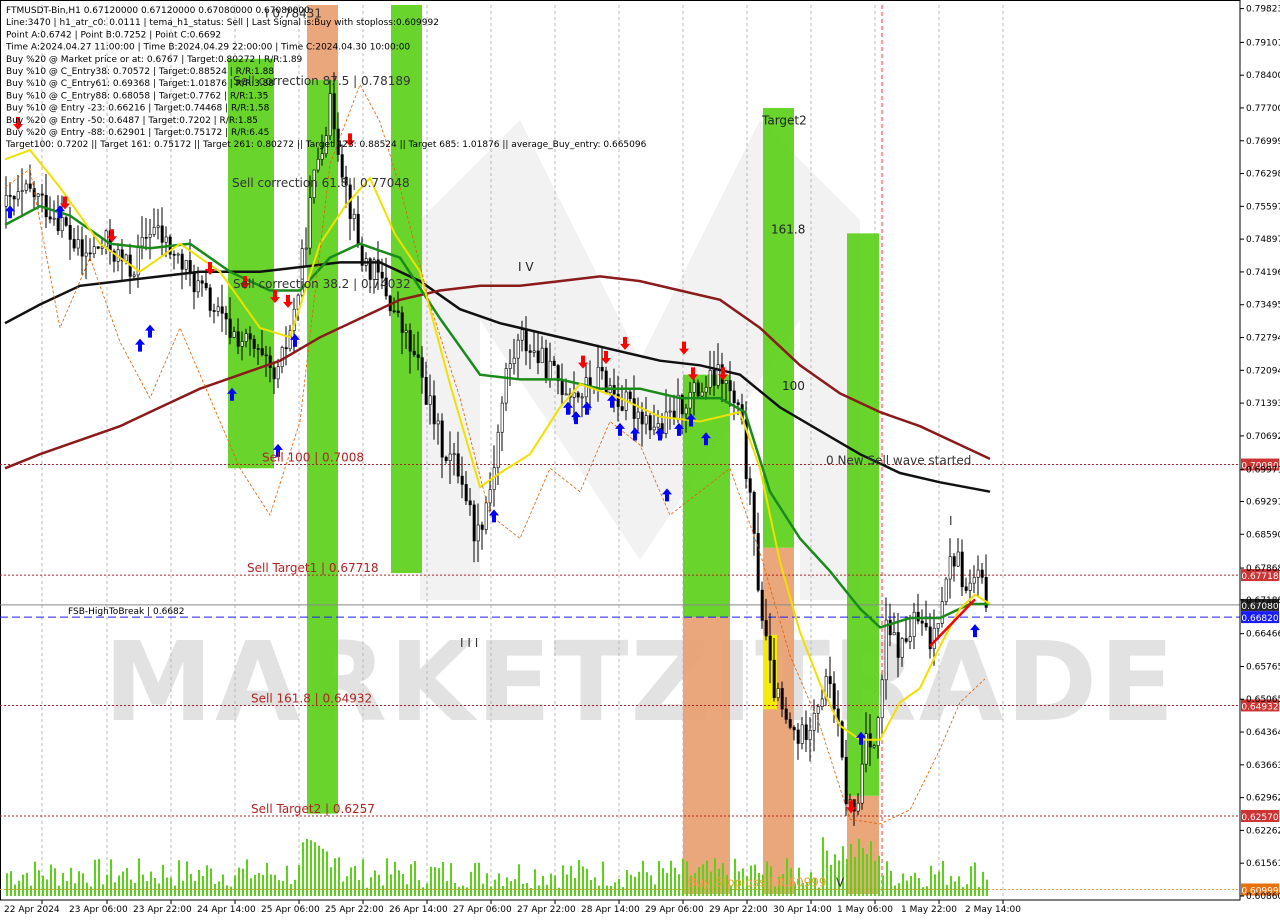  What do you see at coordinates (313, 568) in the screenshot?
I see `level-label: Sell Target1 | 0.67718` at bounding box center [313, 568].